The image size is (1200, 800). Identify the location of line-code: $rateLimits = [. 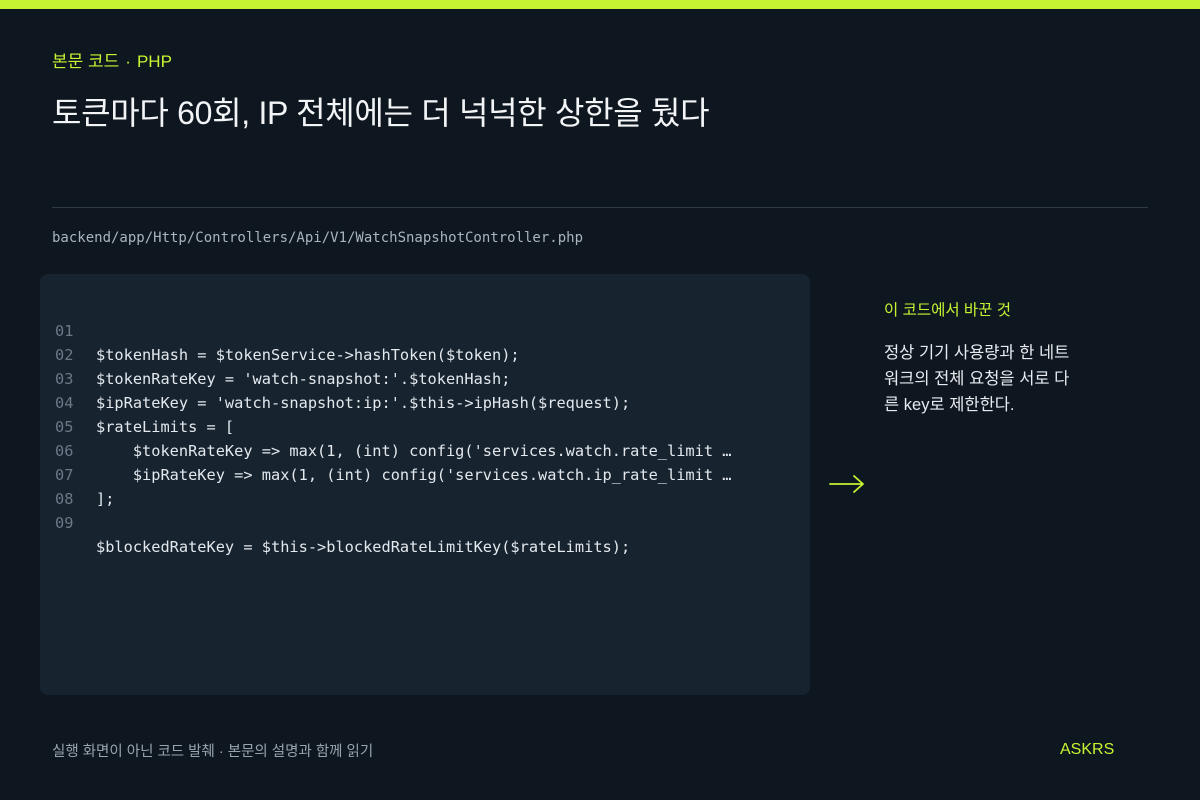
(165, 427).